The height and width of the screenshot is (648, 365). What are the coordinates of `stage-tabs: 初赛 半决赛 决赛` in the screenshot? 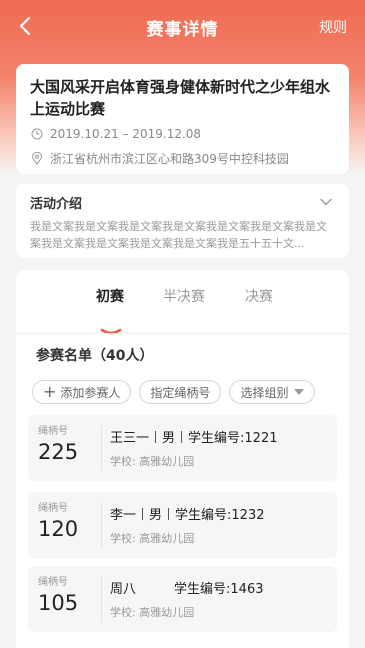 It's located at (182, 310).